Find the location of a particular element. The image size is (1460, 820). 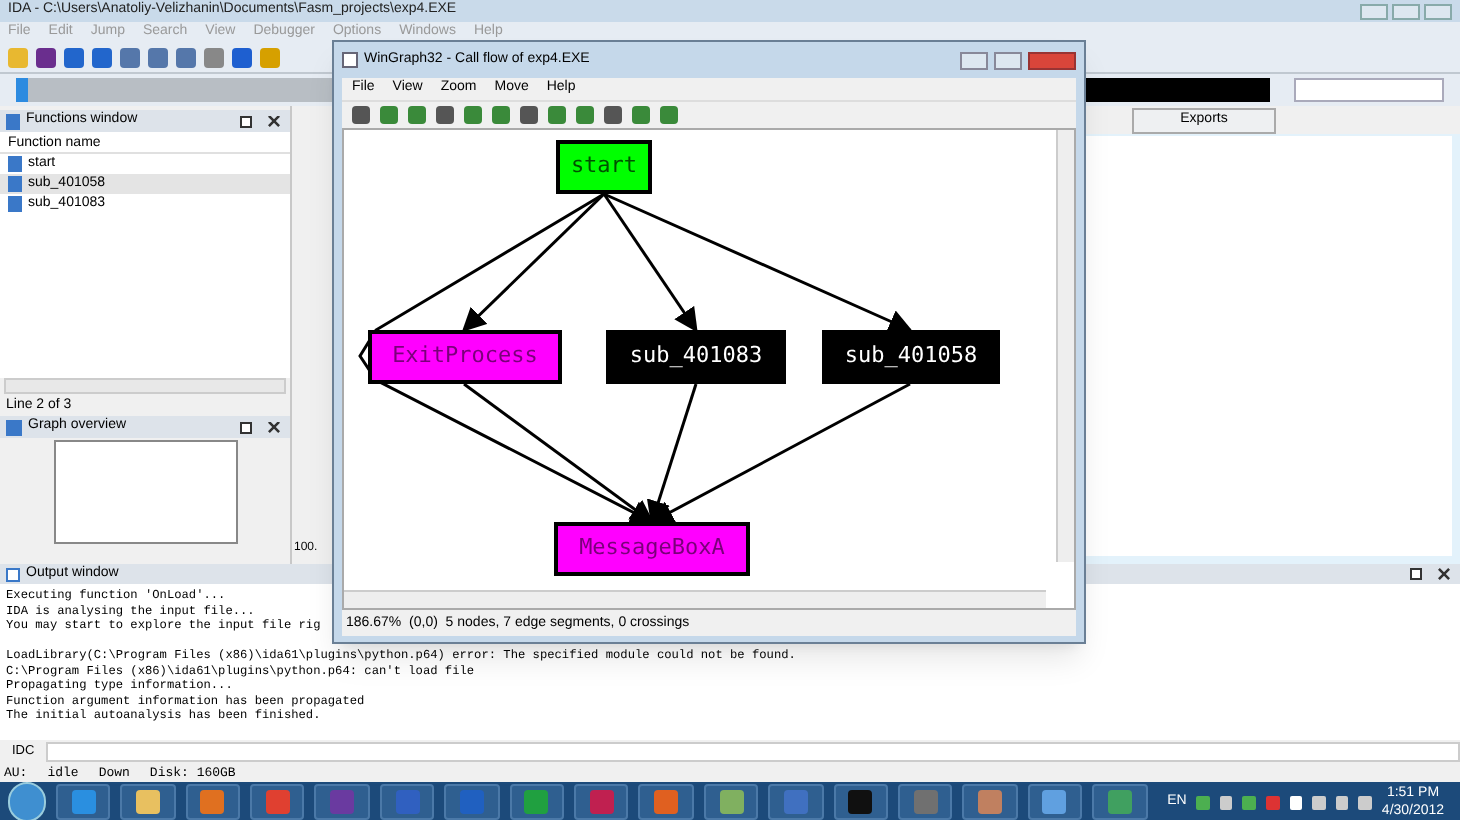

graph-node: sub_401058 is located at coordinates (911, 357).